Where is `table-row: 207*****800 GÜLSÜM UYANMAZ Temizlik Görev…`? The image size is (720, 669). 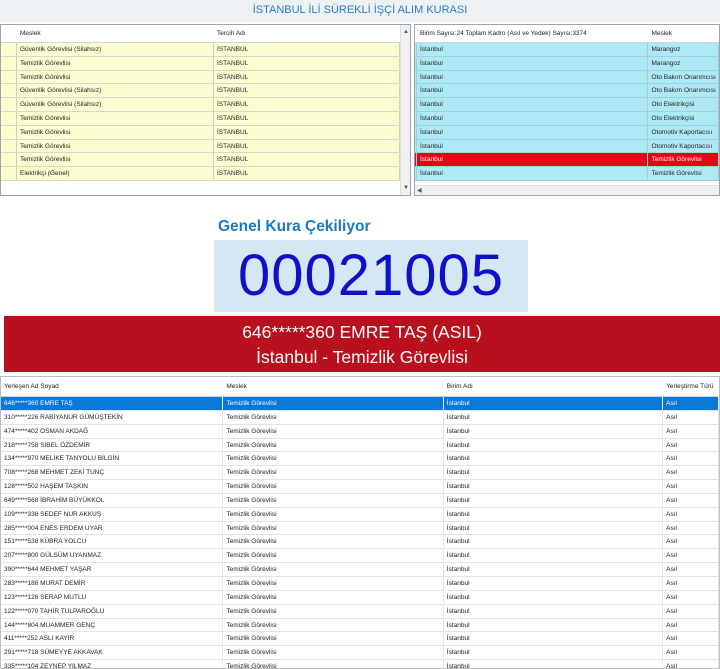
table-row: 207*****800 GÜLSÜM UYANMAZ Temizlik Görev… is located at coordinates (360, 556).